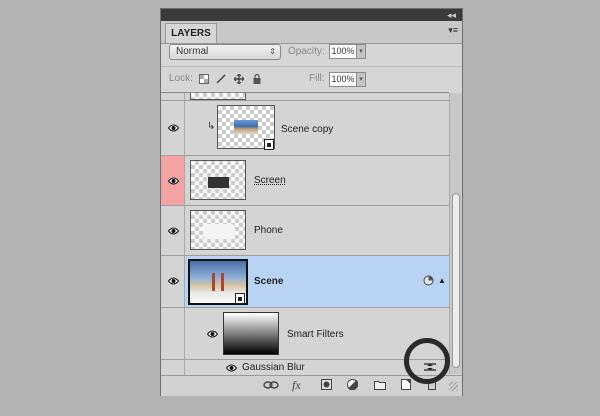 The image size is (600, 416). I want to click on blend-mode-value: Normal, so click(192, 51).